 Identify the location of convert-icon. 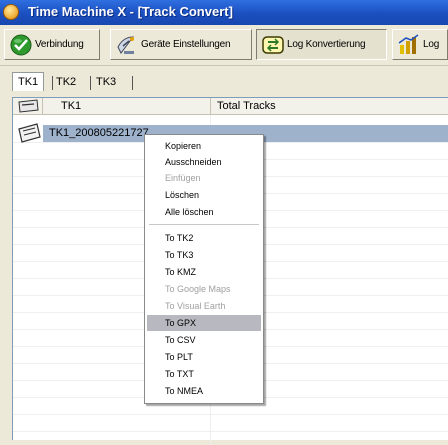
(273, 44).